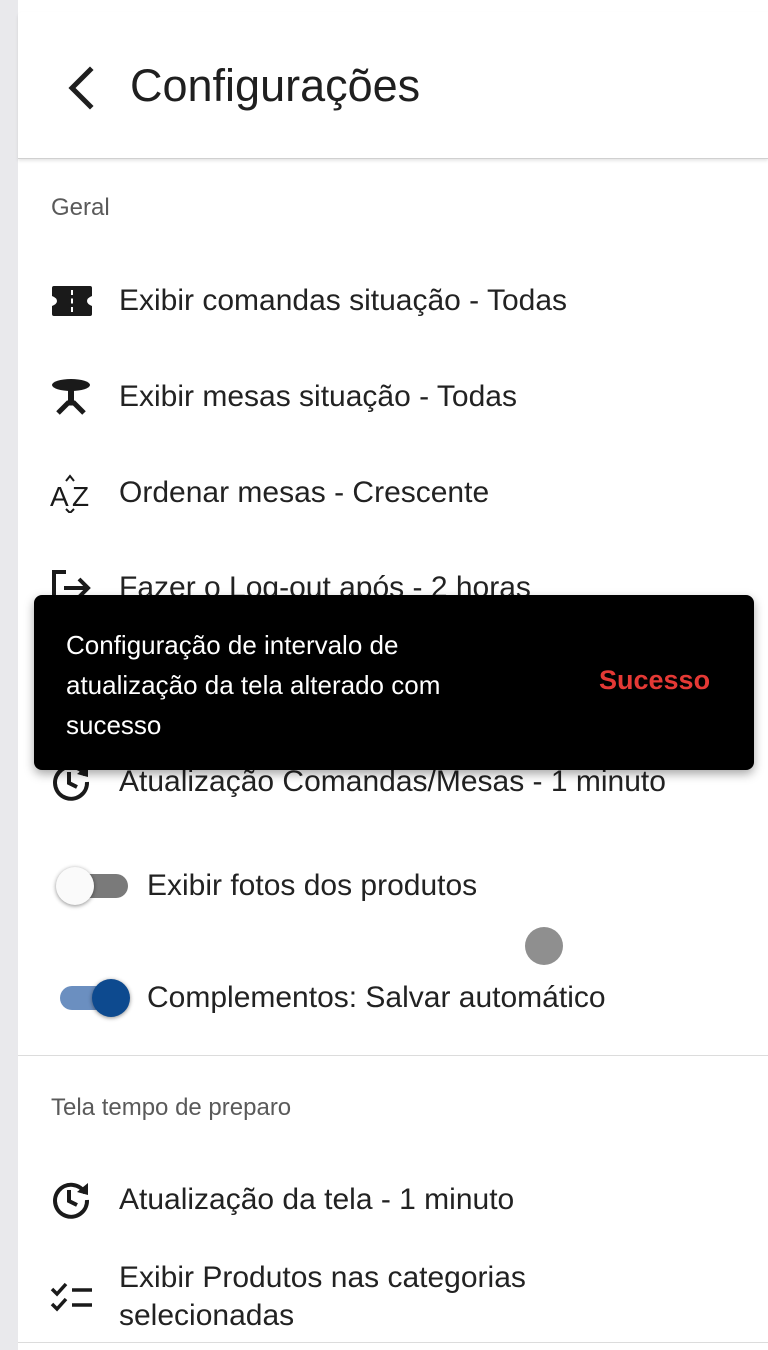  I want to click on touch-indicator, so click(544, 946).